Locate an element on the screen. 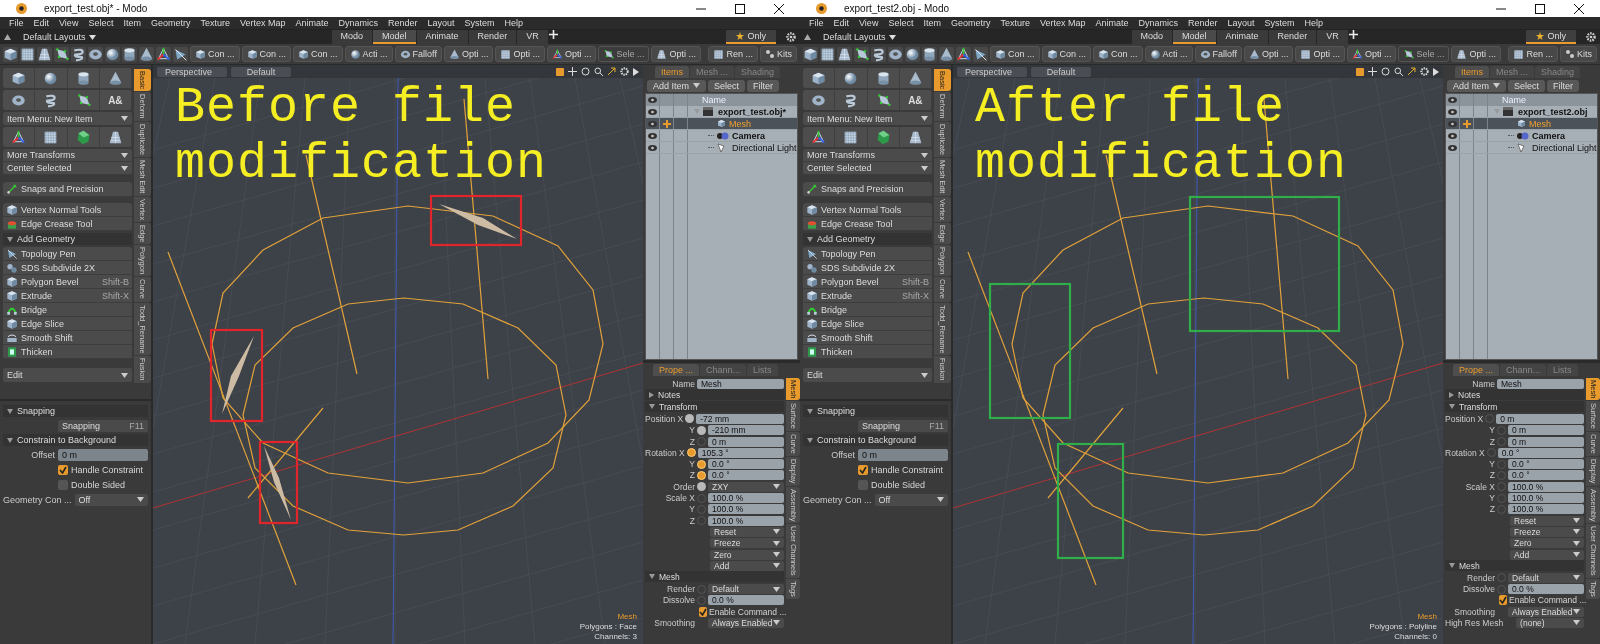 Image resolution: width=1600 pixels, height=644 pixels. menu-item: Vertex Map is located at coordinates (1062, 23).